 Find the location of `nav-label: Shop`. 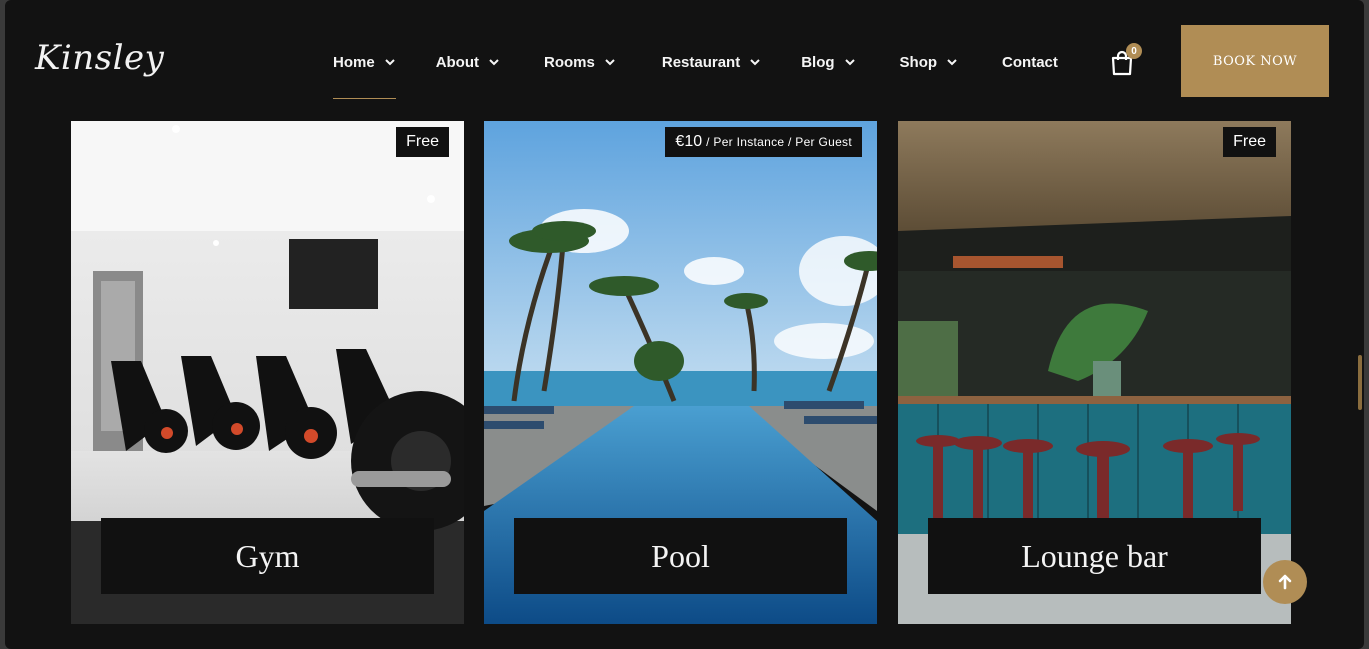

nav-label: Shop is located at coordinates (918, 62).